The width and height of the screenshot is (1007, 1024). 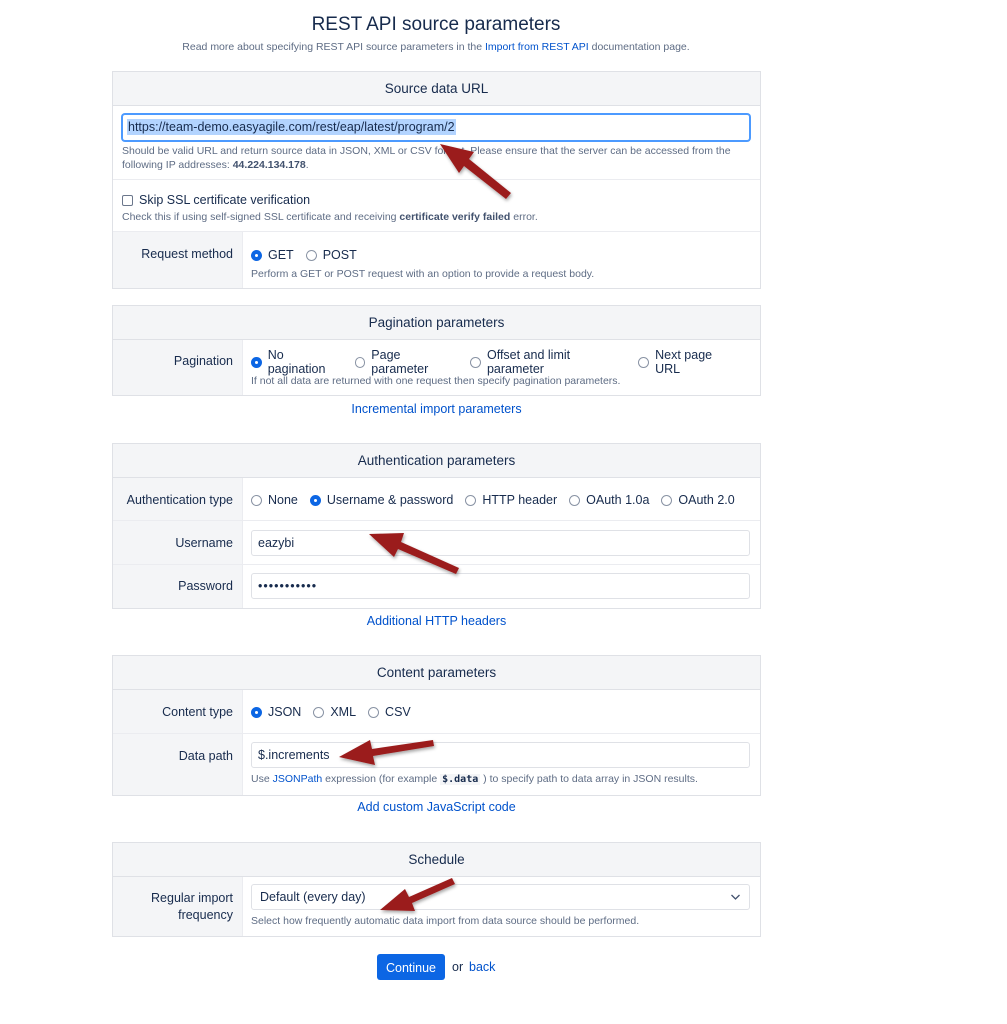 What do you see at coordinates (436, 200) in the screenshot?
I see `ssl-checkbox-label: Skip SSL certificate verification` at bounding box center [436, 200].